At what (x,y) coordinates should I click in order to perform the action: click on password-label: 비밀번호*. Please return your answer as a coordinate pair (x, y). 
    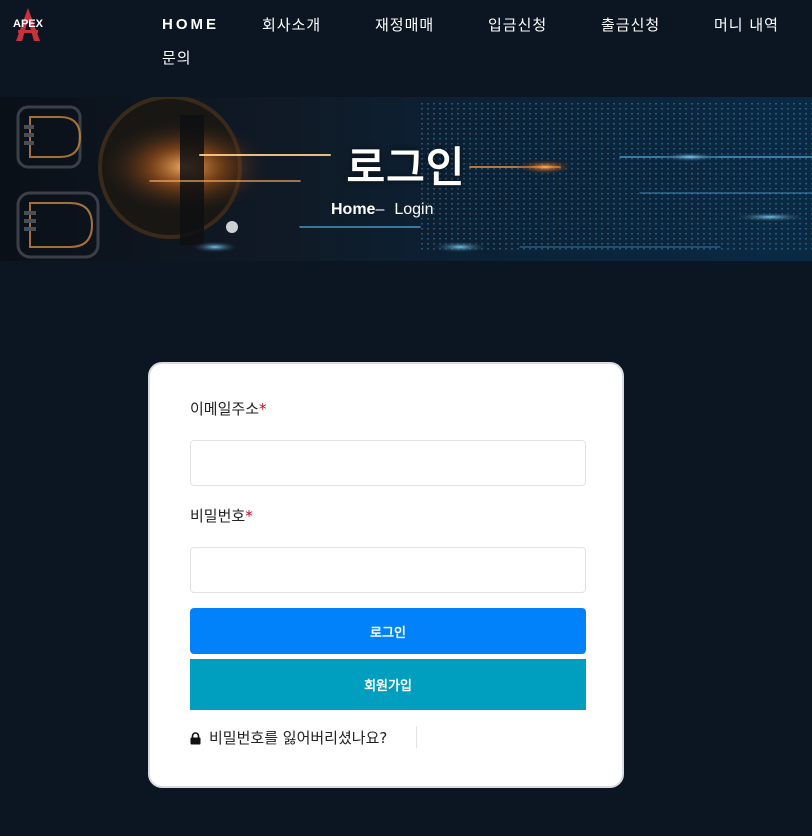
    Looking at the image, I should click on (221, 516).